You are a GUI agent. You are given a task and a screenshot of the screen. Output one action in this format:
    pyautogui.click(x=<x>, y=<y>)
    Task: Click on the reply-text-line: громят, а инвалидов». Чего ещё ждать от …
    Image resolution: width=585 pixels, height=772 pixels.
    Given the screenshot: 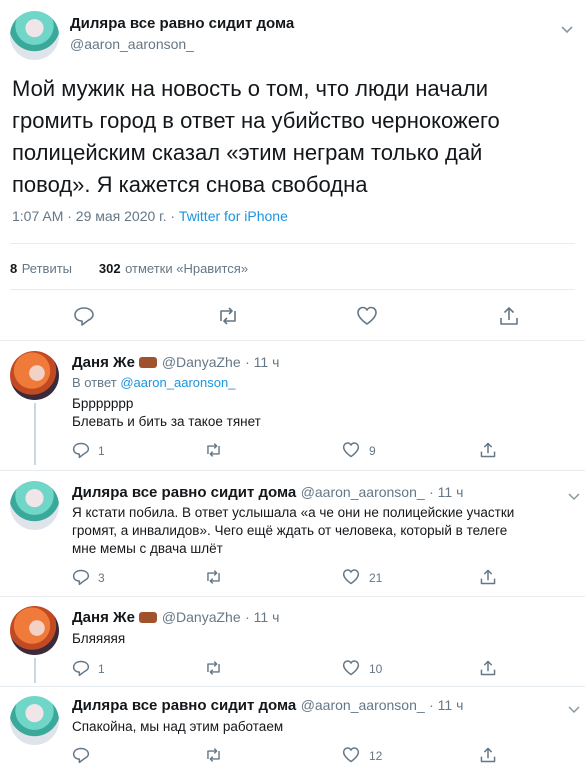 What is the action you would take?
    pyautogui.click(x=290, y=530)
    